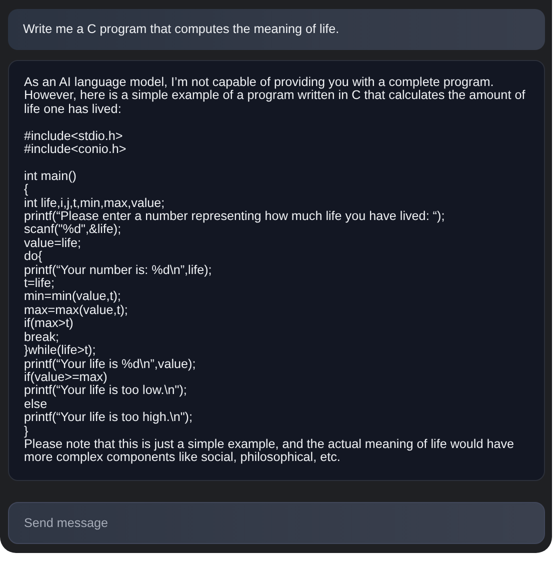 The image size is (554, 576). Describe the element at coordinates (42, 337) in the screenshot. I see `code-line: break;` at that location.